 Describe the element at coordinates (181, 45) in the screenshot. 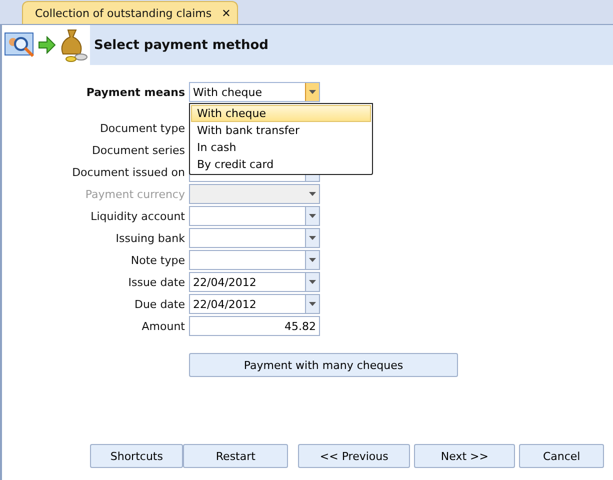

I see `page-title: Select payment method` at that location.